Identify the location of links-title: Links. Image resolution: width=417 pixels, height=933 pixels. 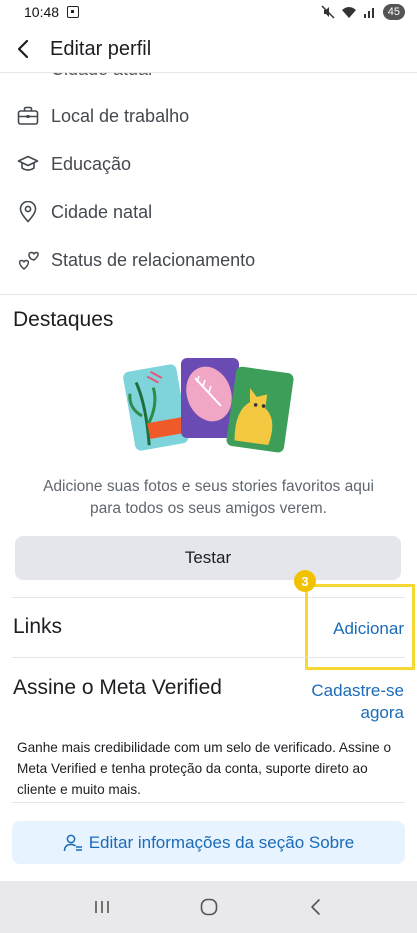
(38, 626).